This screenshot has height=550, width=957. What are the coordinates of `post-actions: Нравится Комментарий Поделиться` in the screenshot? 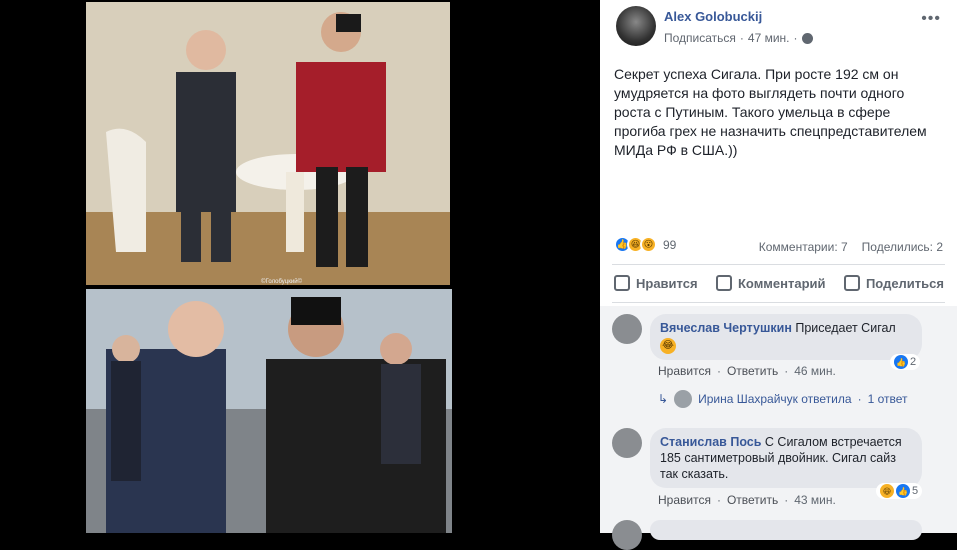 It's located at (779, 283).